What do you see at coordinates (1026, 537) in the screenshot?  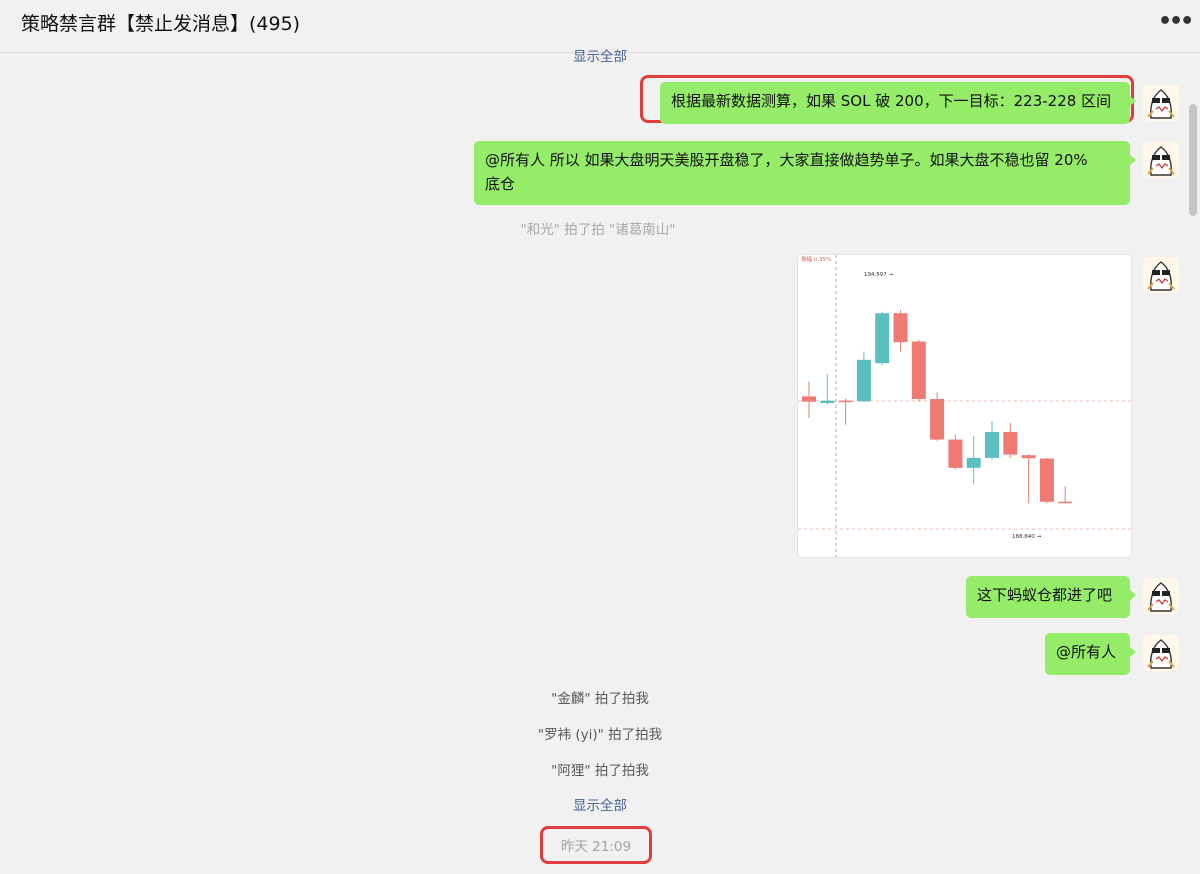 I see `low-price-label: 188.840 →` at bounding box center [1026, 537].